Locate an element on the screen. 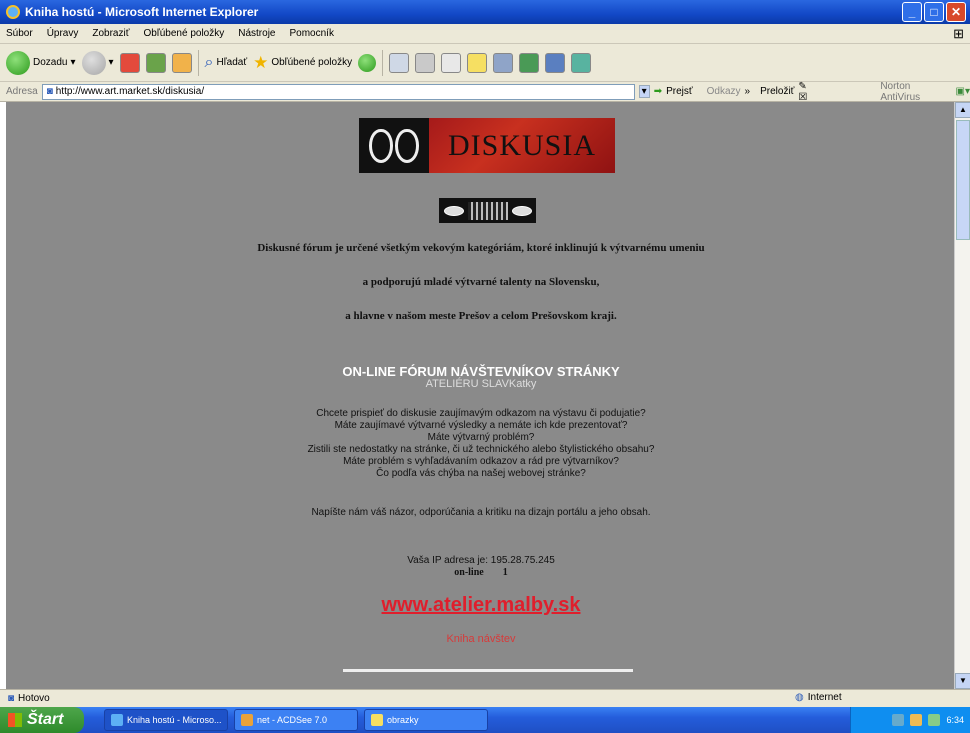 The image size is (970, 733). logo-text: DISKUSIA is located at coordinates (522, 145).